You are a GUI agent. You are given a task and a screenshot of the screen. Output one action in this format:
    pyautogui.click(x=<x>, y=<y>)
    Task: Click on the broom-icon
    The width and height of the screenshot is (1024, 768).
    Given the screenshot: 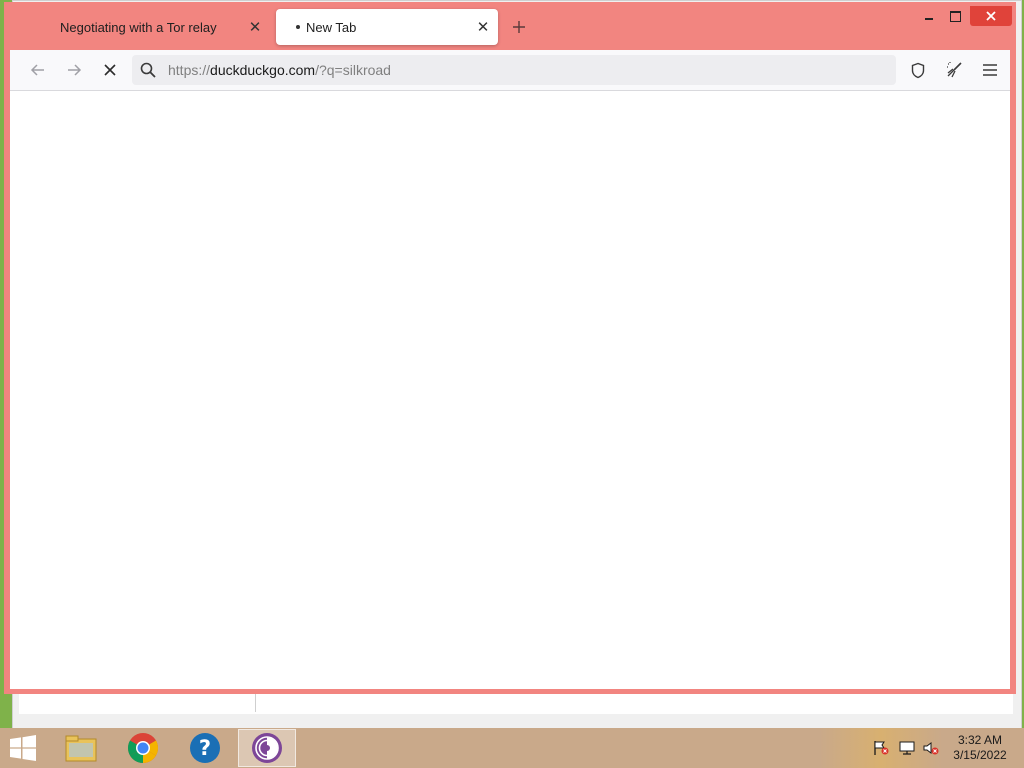 What is the action you would take?
    pyautogui.click(x=954, y=70)
    